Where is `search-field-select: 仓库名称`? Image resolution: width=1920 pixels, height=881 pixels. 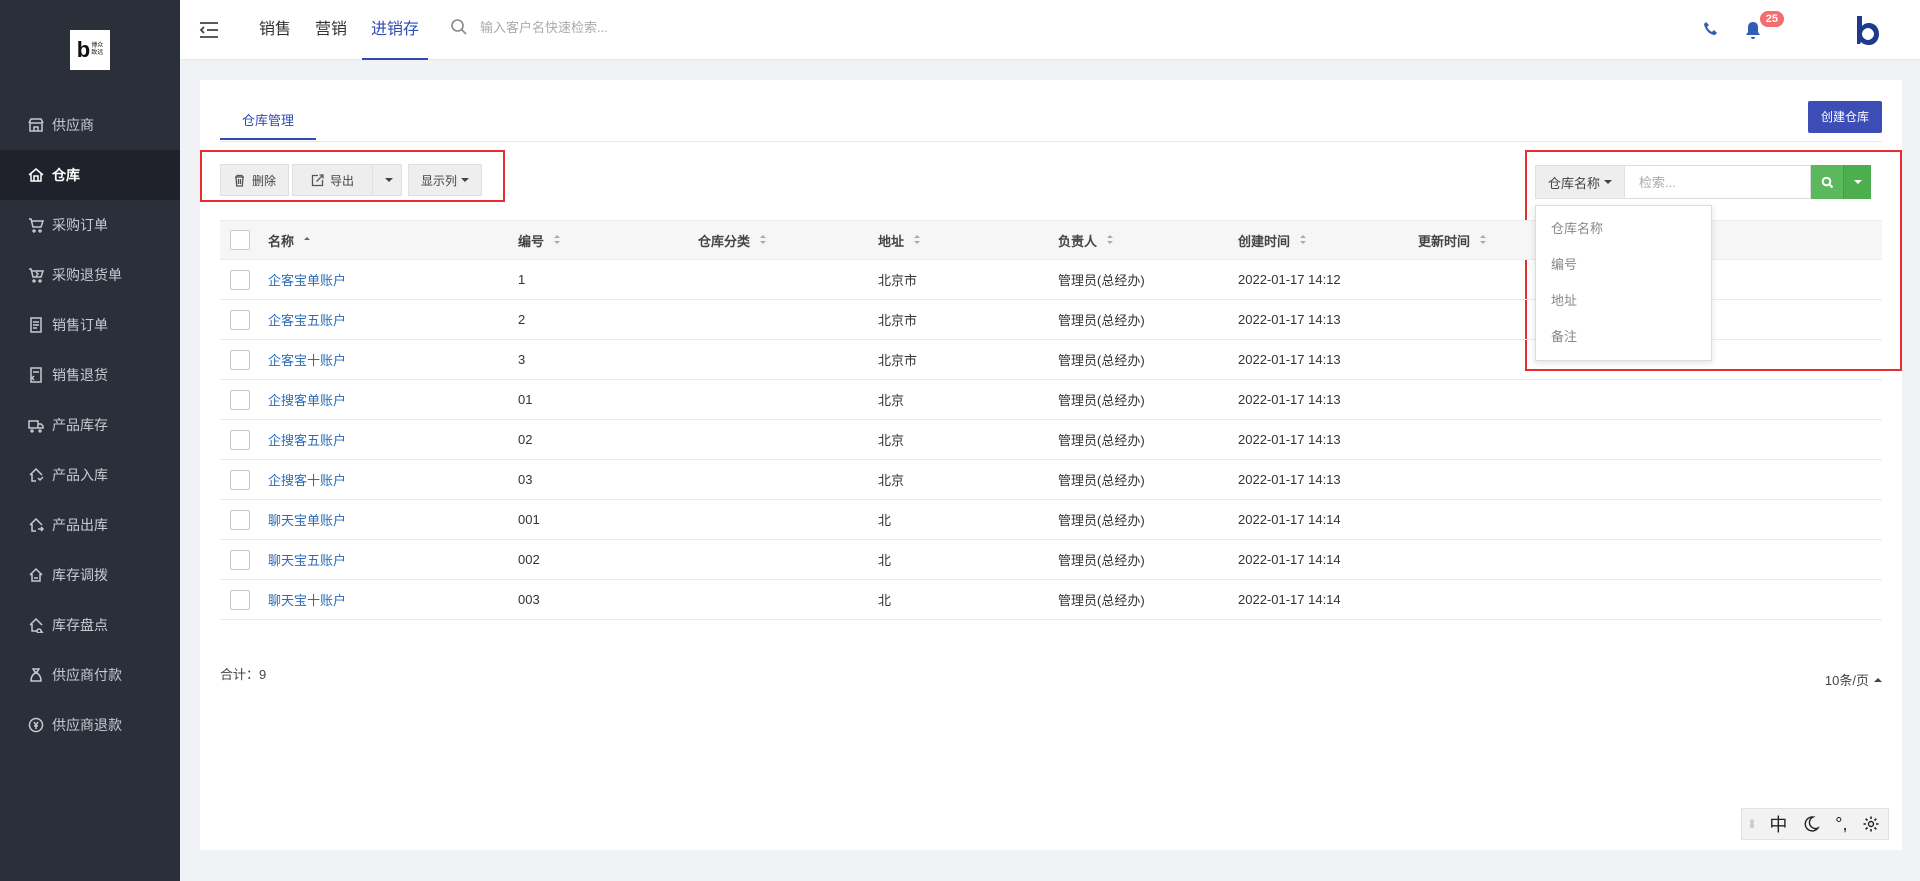
search-field-select: 仓库名称 is located at coordinates (1580, 182).